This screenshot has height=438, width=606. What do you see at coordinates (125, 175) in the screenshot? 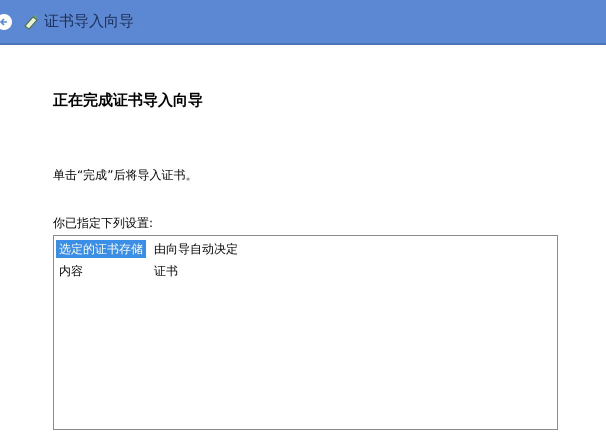
I see `instruction-text: 单击“完成”后将导入证书。` at bounding box center [125, 175].